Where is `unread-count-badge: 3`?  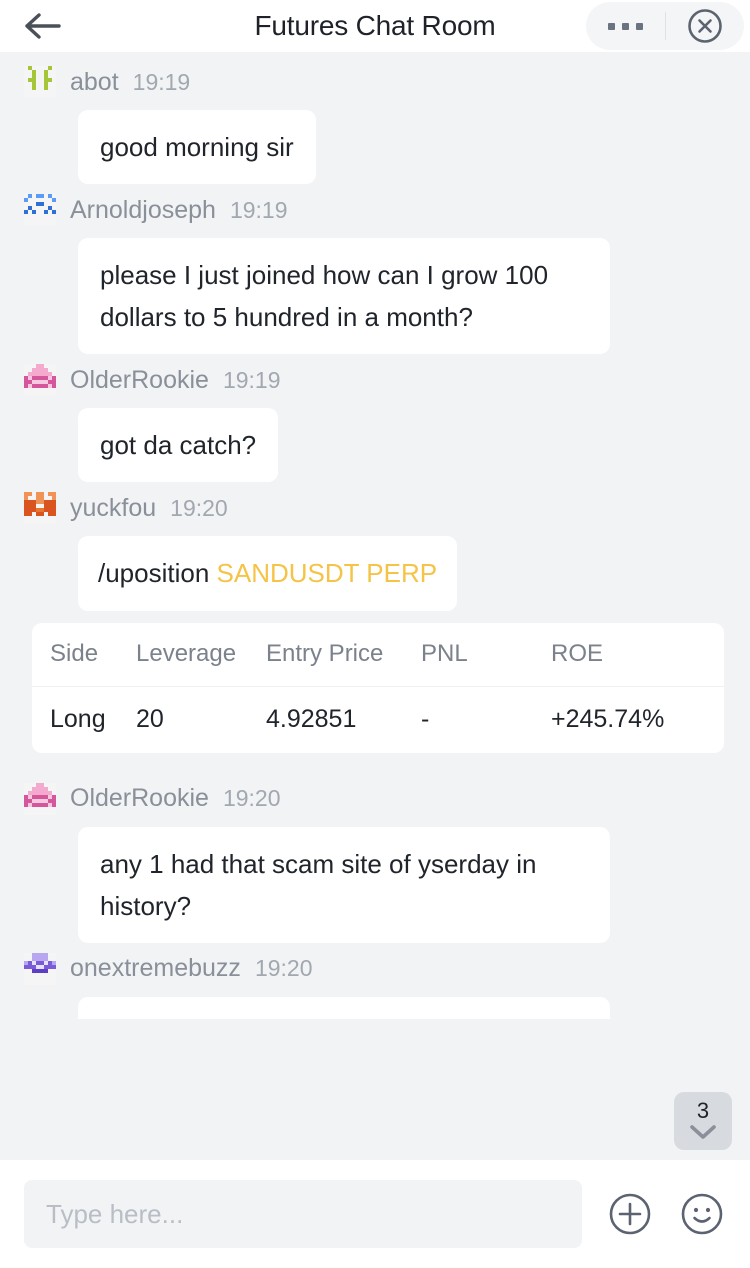
unread-count-badge: 3 is located at coordinates (703, 1110).